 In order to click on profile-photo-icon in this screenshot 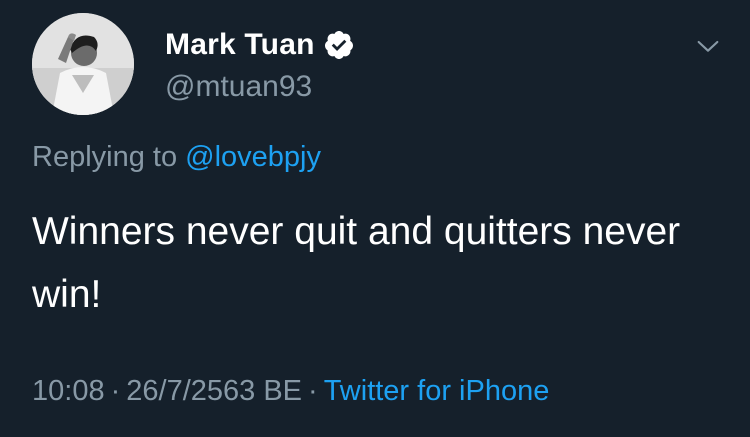, I will do `click(83, 64)`.